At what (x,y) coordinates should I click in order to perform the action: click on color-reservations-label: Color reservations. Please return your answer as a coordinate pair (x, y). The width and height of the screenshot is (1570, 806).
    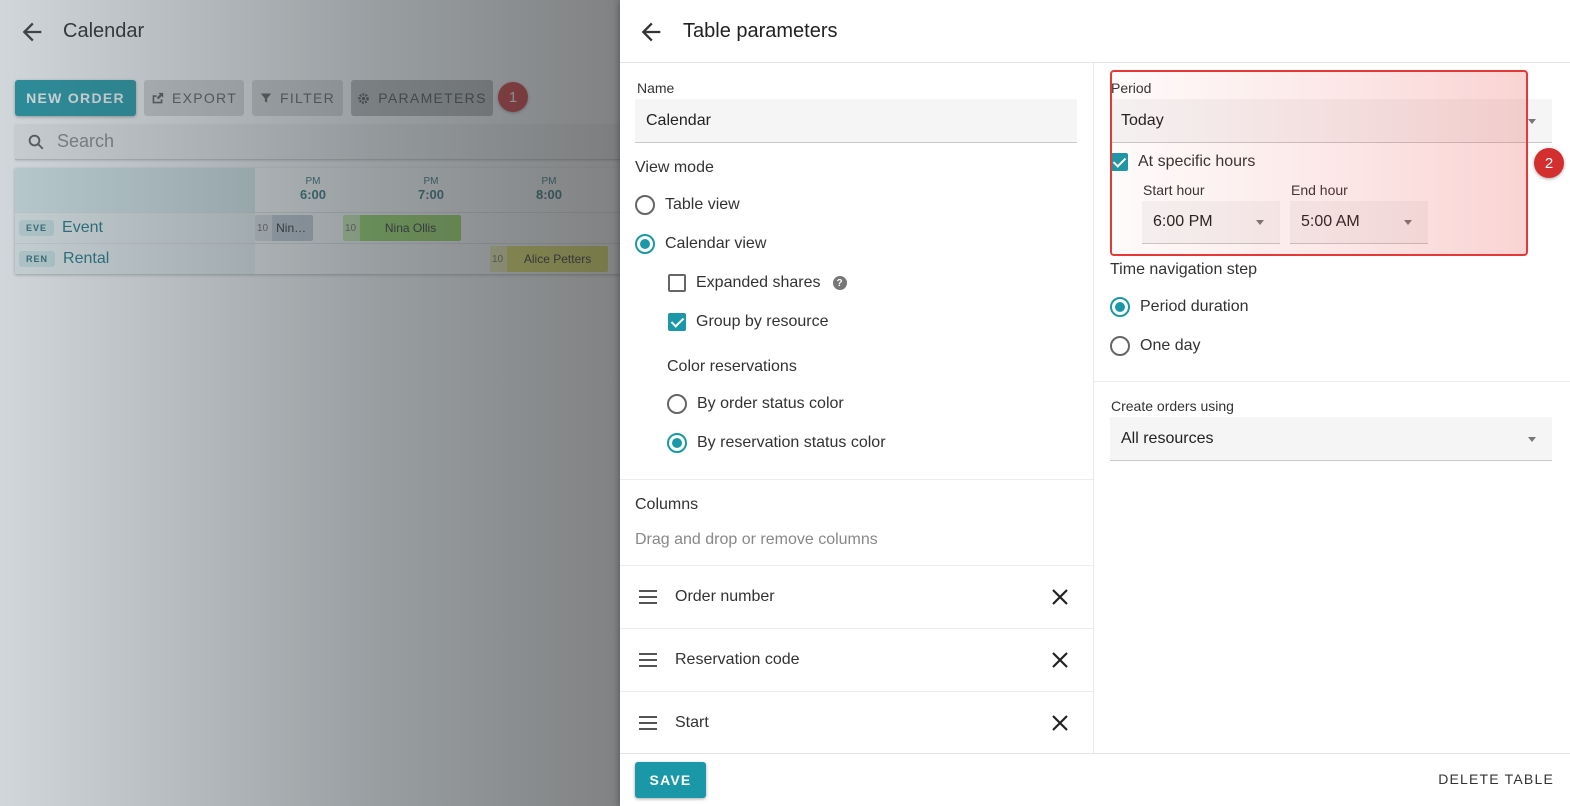
    Looking at the image, I should click on (732, 366).